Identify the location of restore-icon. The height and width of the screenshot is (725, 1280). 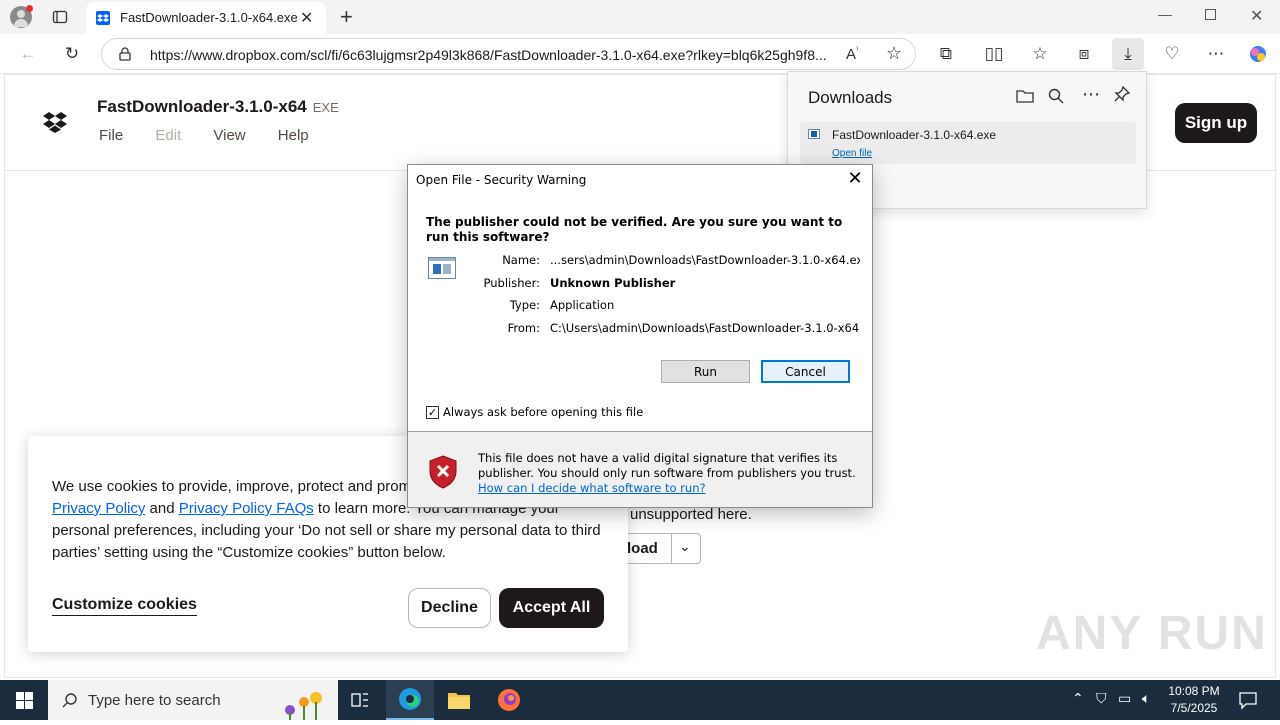
(1210, 14).